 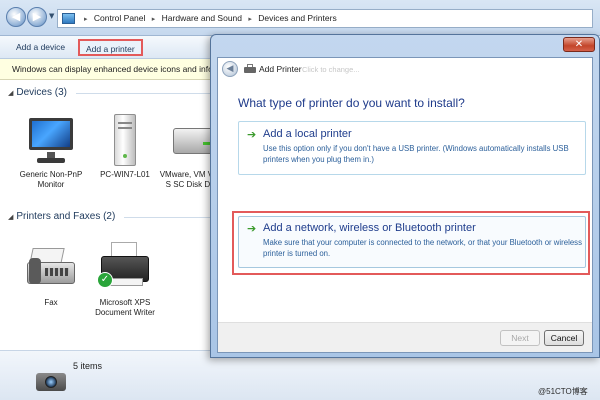 I want to click on devices-group-title: Devices (3), so click(x=41, y=92).